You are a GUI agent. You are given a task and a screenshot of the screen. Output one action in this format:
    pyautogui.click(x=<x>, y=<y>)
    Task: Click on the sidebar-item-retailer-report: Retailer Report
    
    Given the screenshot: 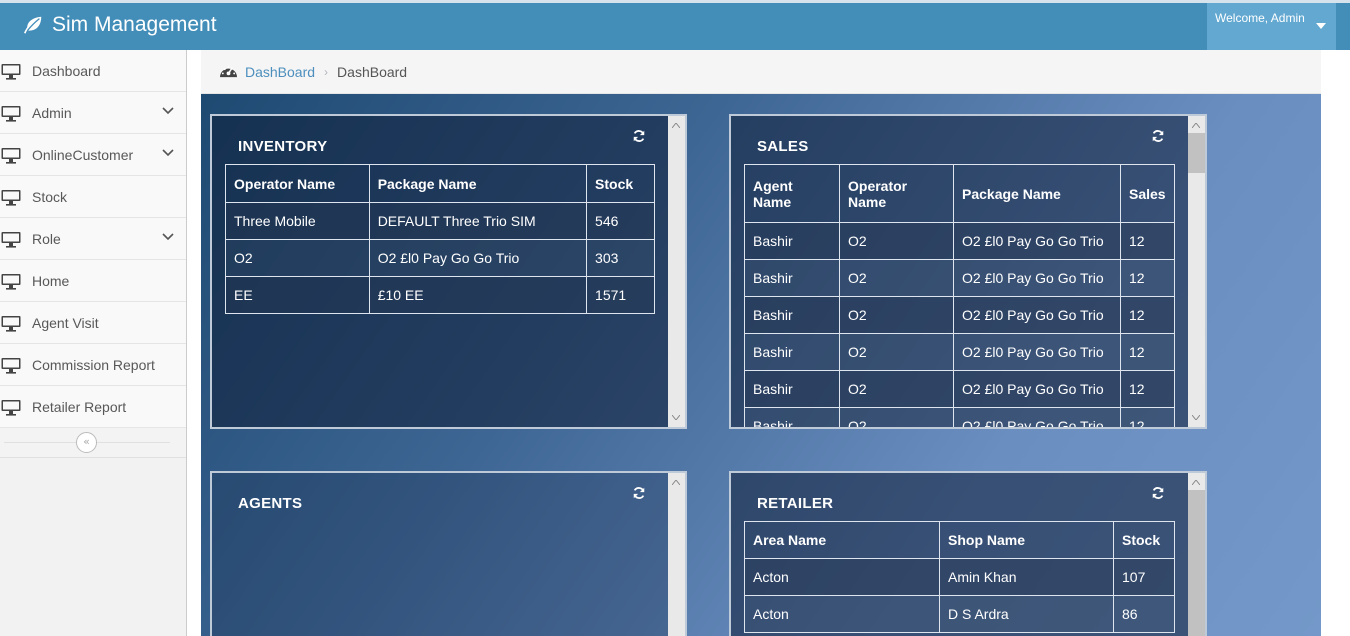 What is the action you would take?
    pyautogui.click(x=93, y=407)
    